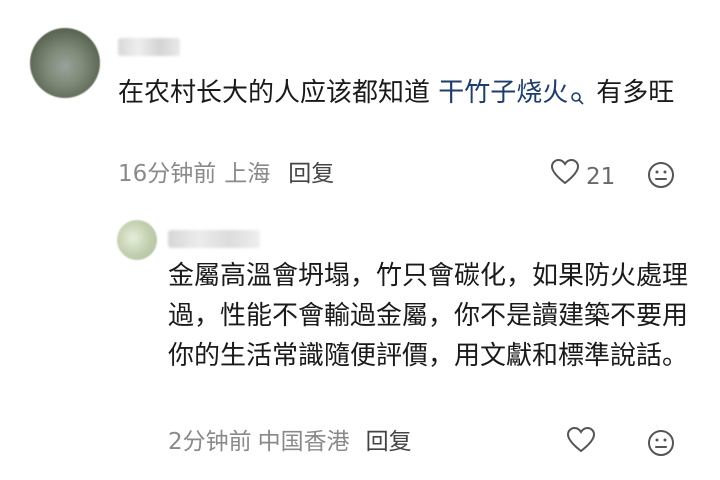  Describe the element at coordinates (303, 442) in the screenshot. I see `location: 中国香港` at that location.